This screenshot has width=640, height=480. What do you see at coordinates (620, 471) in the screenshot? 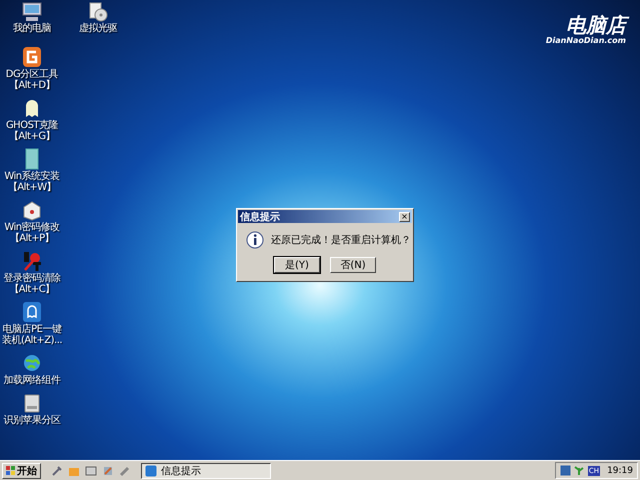
I see `clock: 19:19` at bounding box center [620, 471].